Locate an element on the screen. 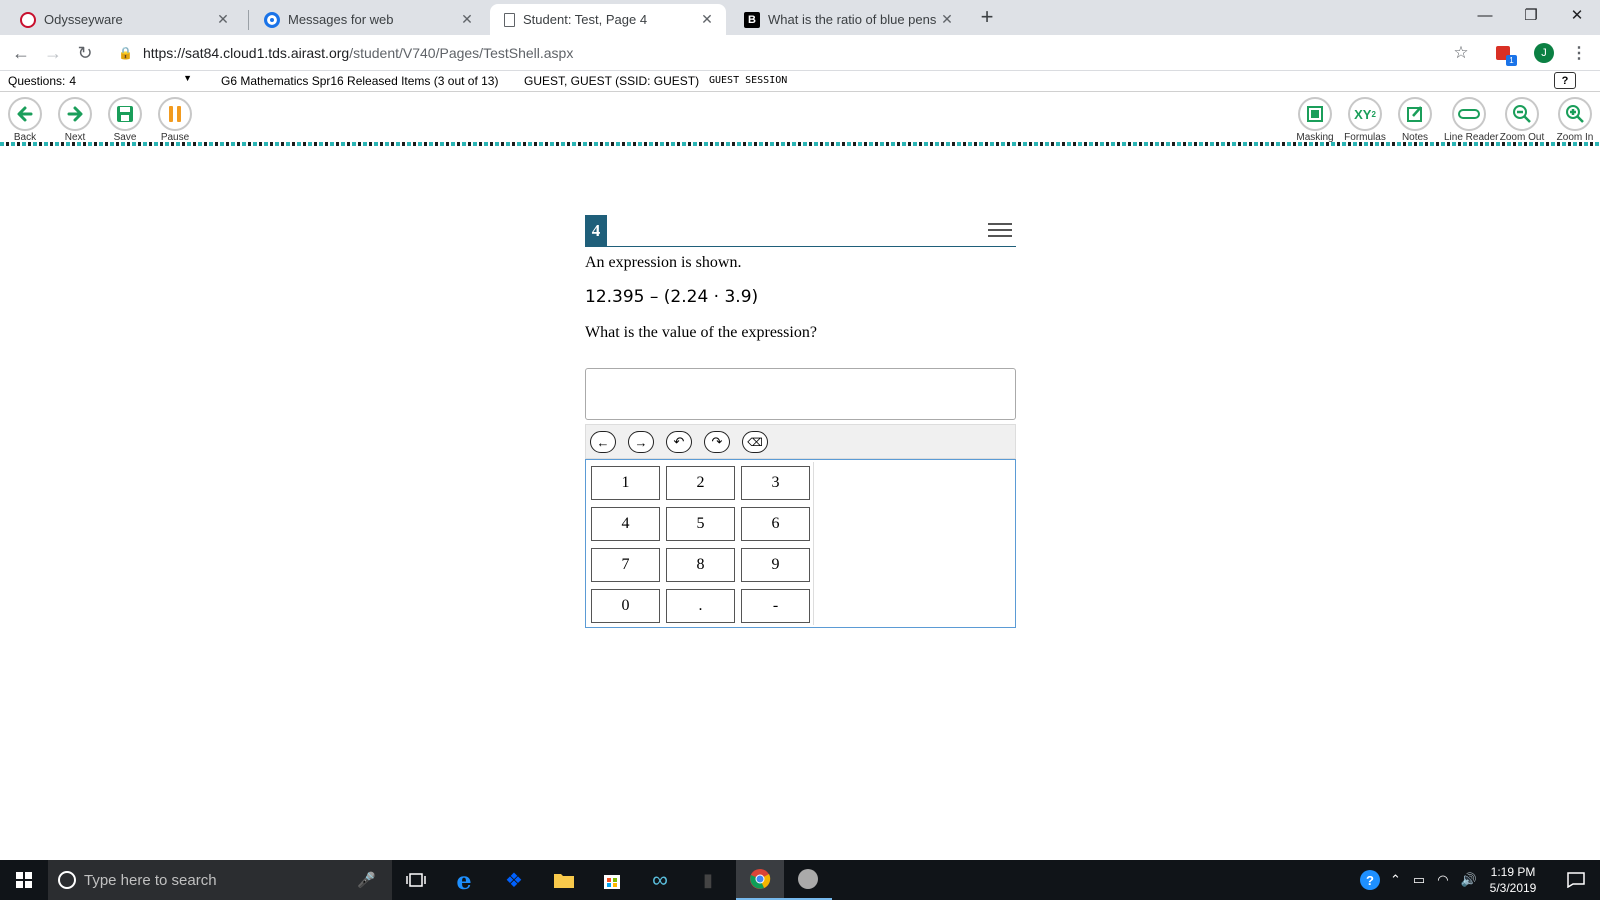 This screenshot has height=900, width=1600. extension-badge: 1 is located at coordinates (1511, 60).